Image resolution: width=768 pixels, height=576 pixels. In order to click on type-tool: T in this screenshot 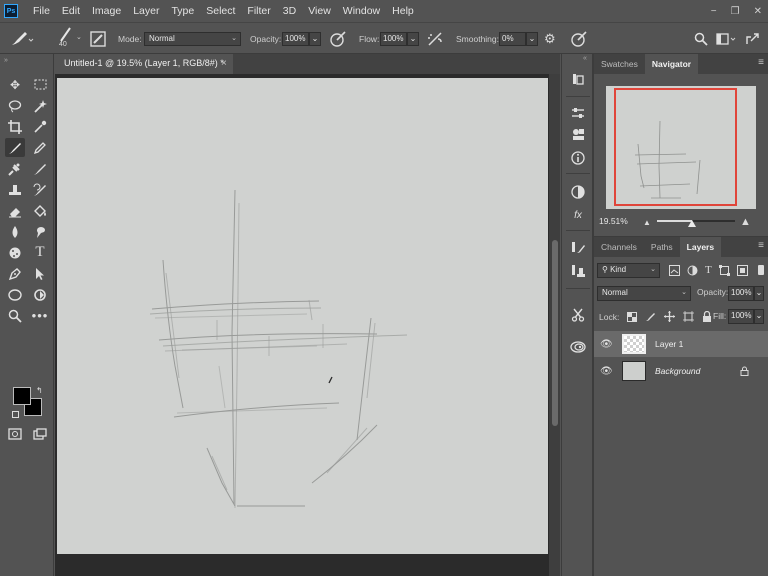, I will do `click(40, 252)`.